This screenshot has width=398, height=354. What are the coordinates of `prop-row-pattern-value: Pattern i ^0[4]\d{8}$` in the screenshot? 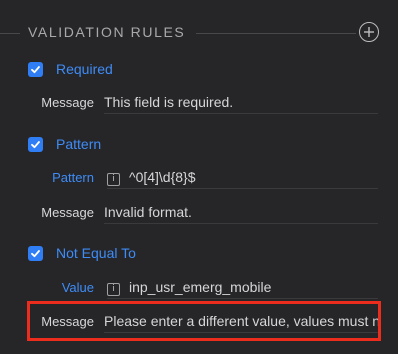 It's located at (199, 178).